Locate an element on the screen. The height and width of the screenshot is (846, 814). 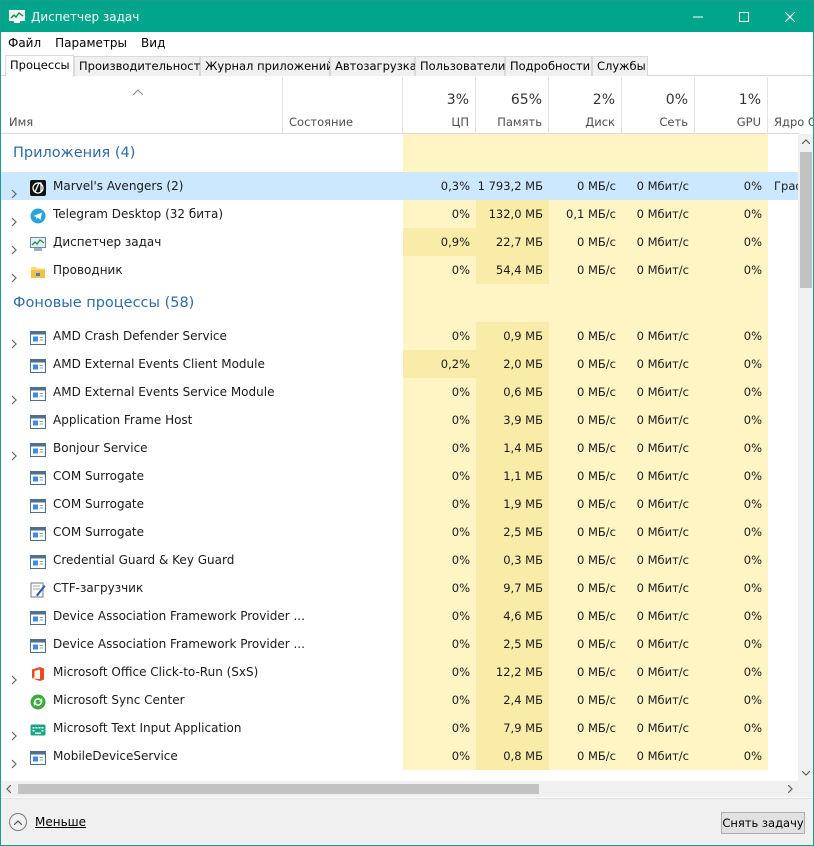
header-name: Имя is located at coordinates (142, 105).